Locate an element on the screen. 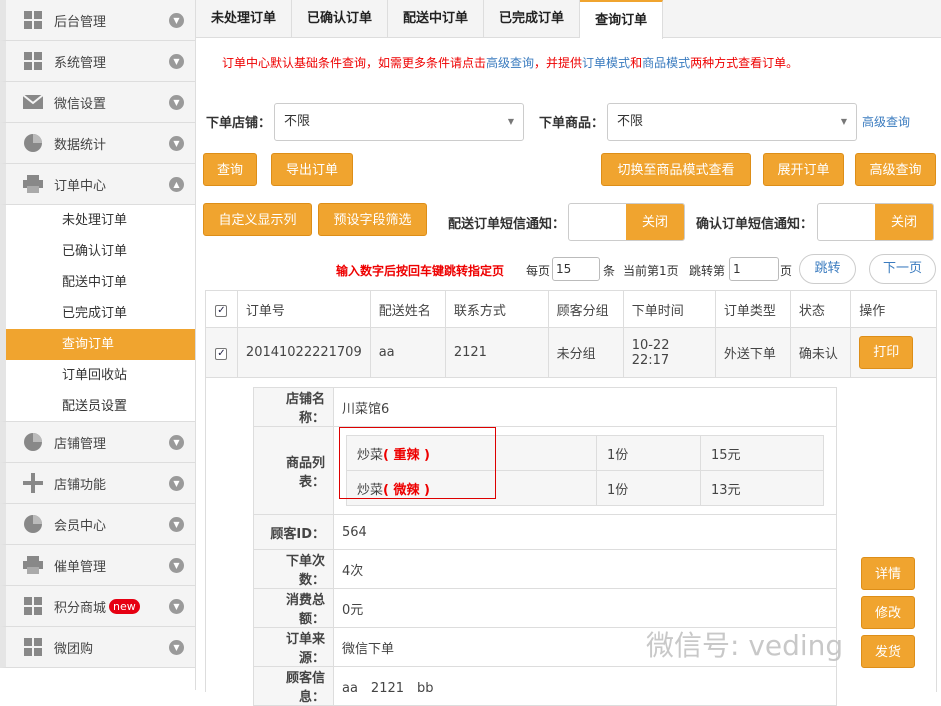 The height and width of the screenshot is (706, 941). tab-completed: 已完成订单 is located at coordinates (532, 18).